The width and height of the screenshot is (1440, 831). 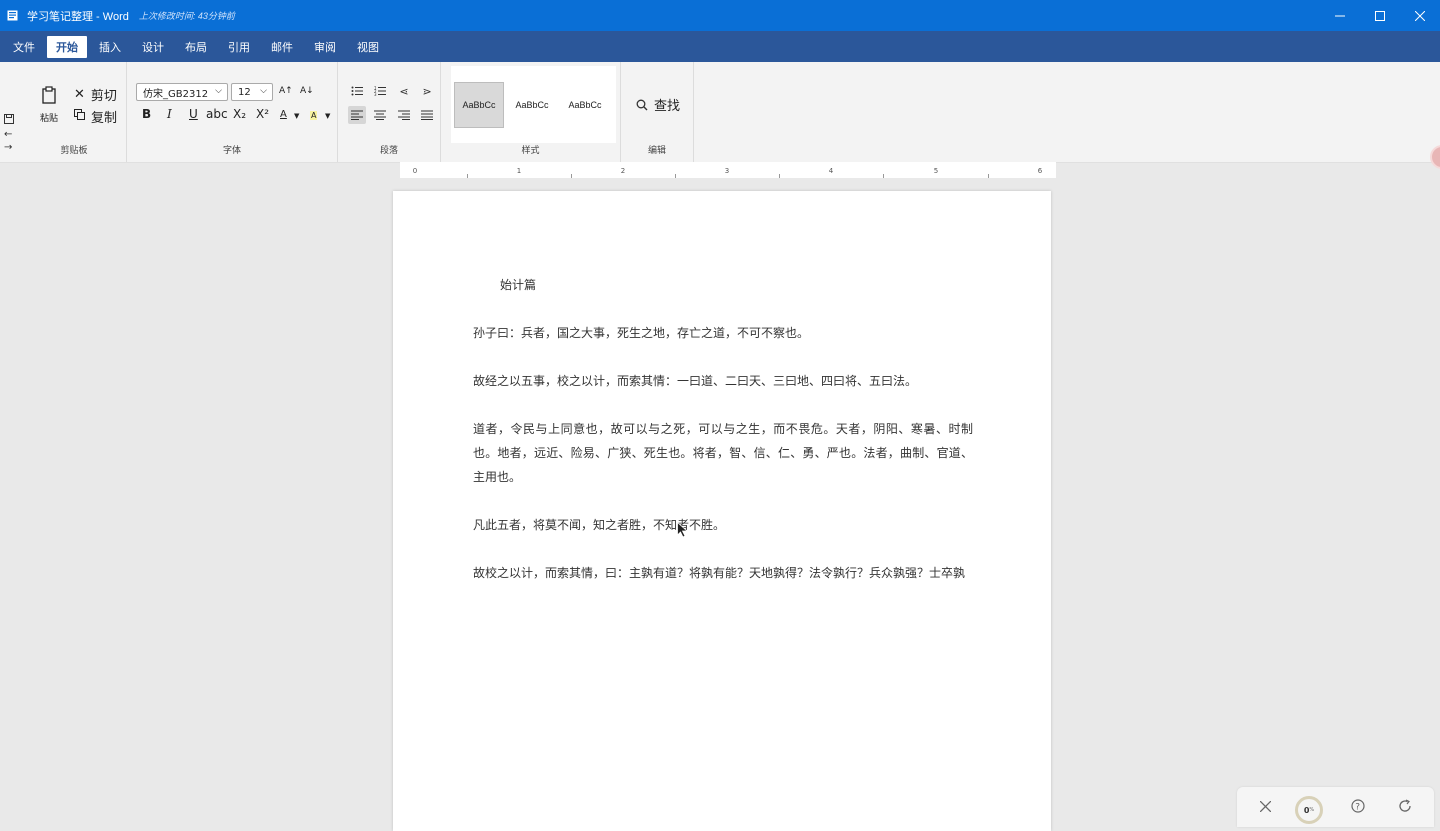 I want to click on highlight-dropdown-icon: ▼, so click(x=327, y=116).